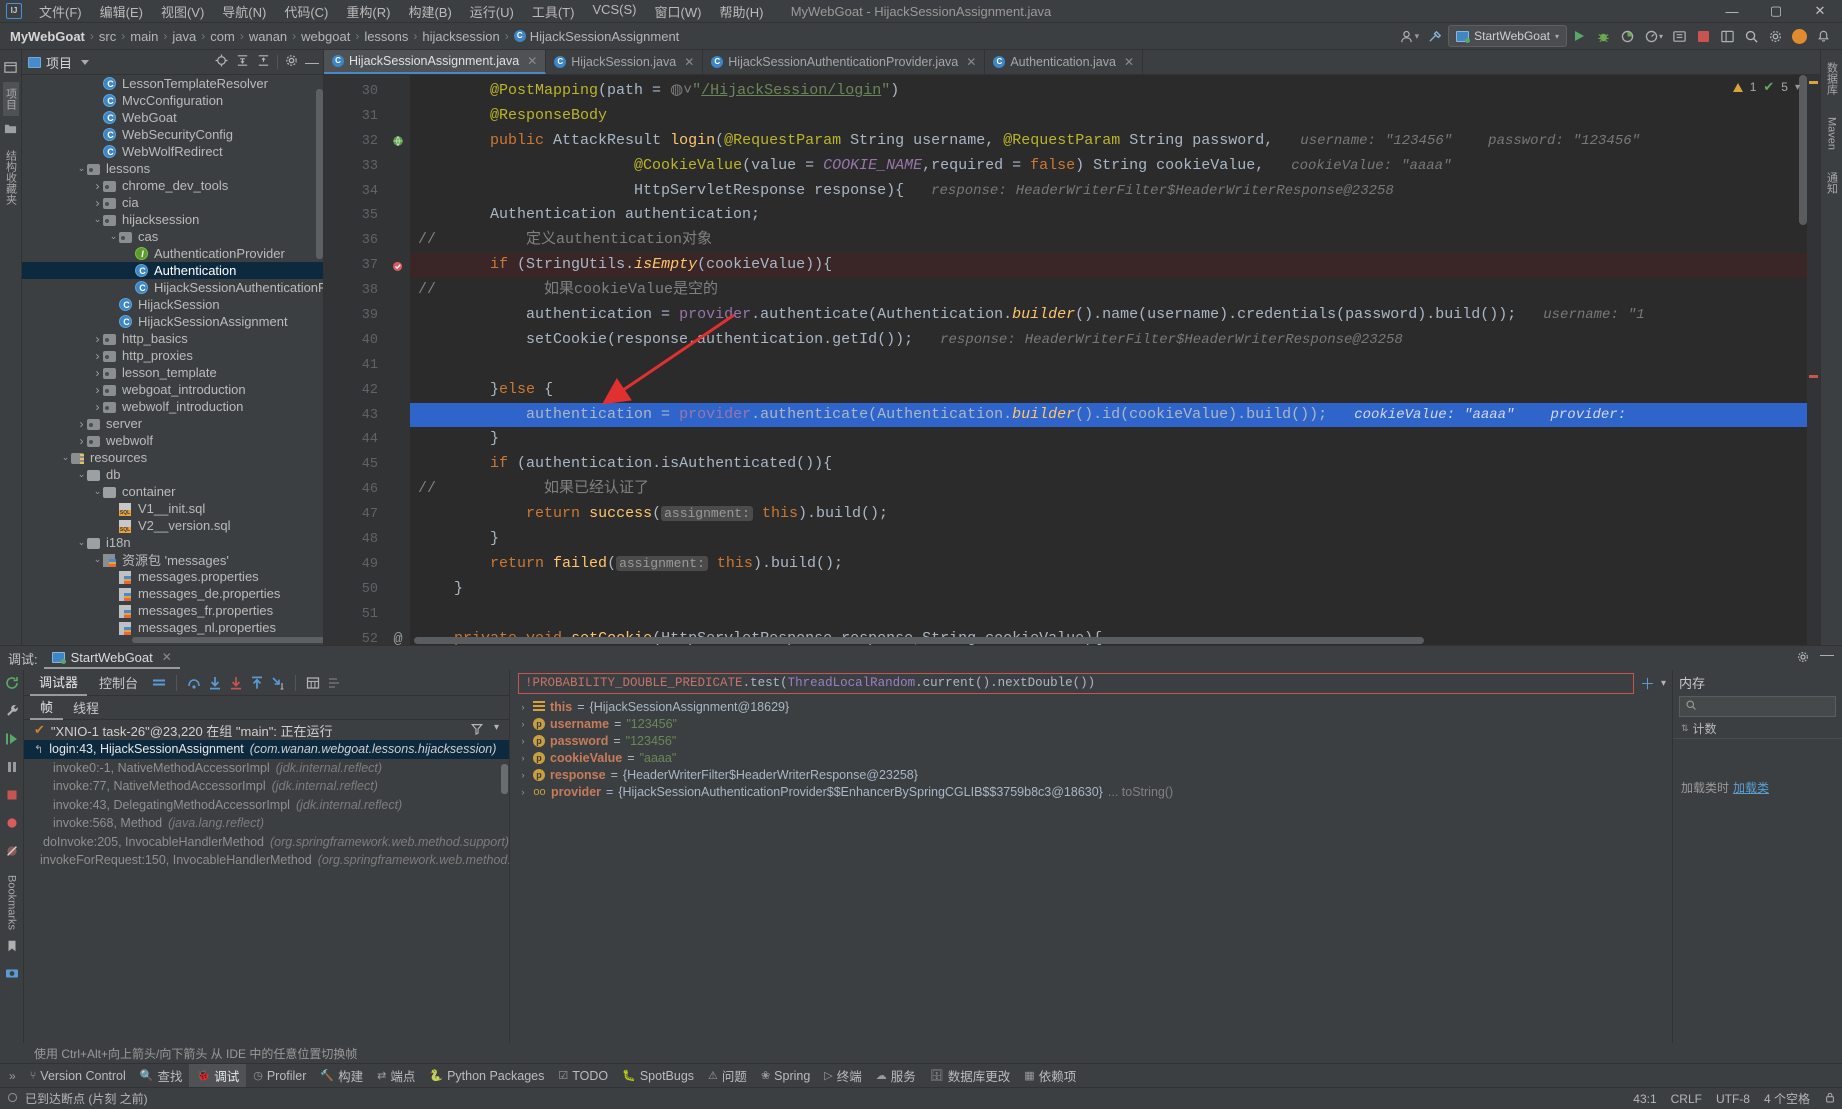 This screenshot has height=1109, width=1842. I want to click on tree-node: WebSecurityConfig, so click(172, 134).